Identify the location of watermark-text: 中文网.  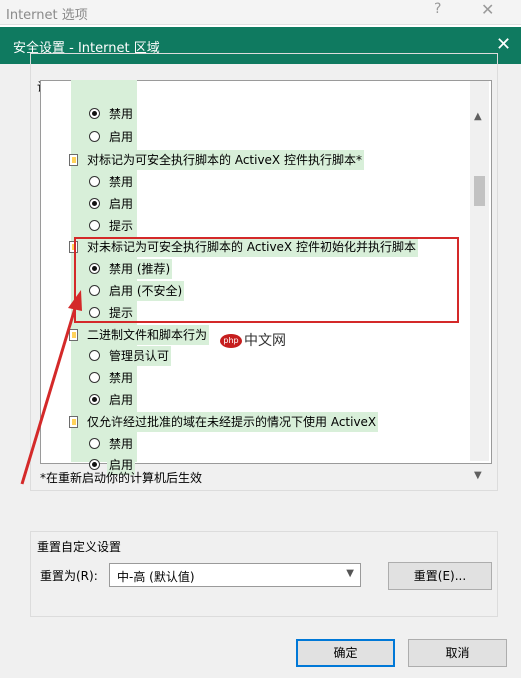
(265, 341).